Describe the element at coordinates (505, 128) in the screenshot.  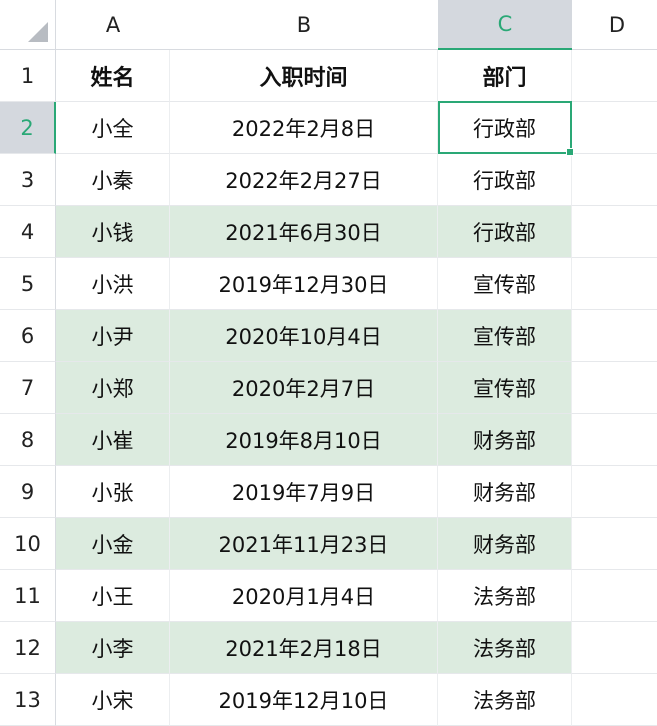
I see `cell-c2: 行政部` at that location.